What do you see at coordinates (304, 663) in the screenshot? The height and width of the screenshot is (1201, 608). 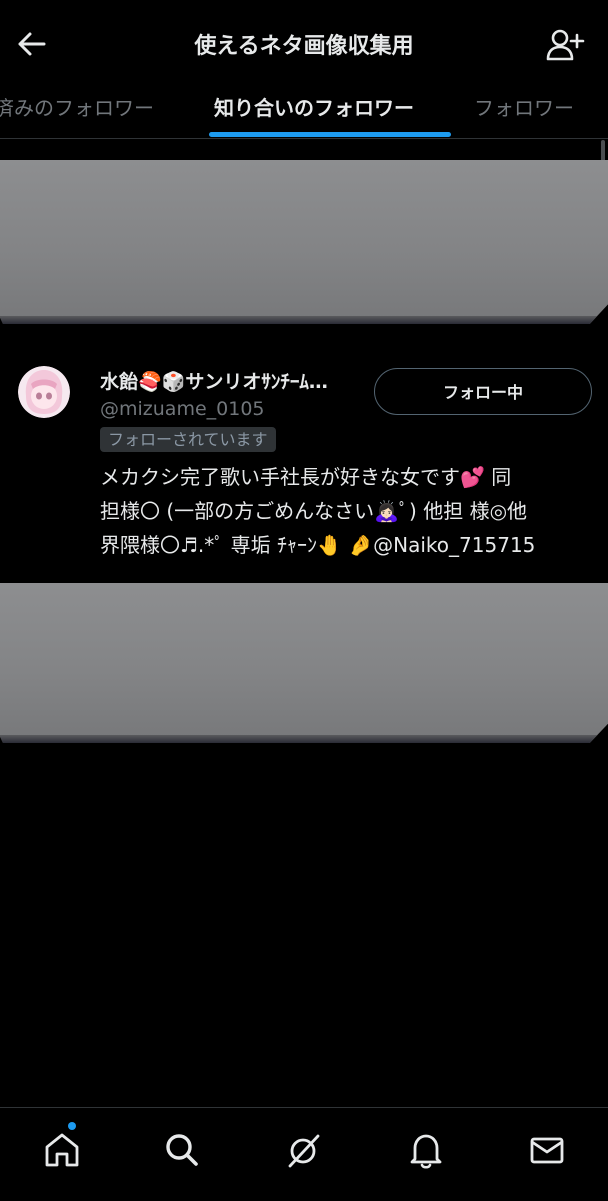 I see `gray-slab-overlay-bottom` at bounding box center [304, 663].